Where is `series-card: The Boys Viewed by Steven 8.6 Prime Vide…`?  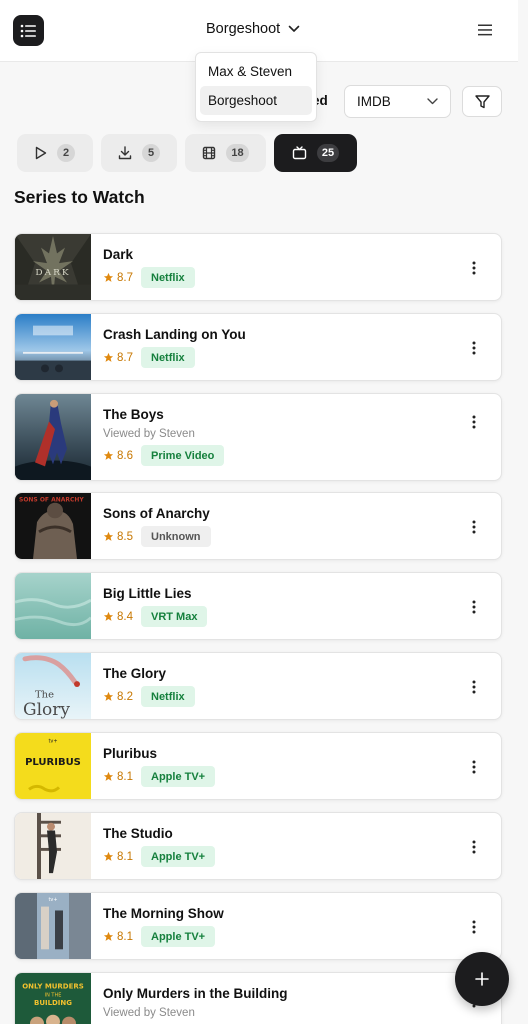 series-card: The Boys Viewed by Steven 8.6 Prime Vide… is located at coordinates (258, 437).